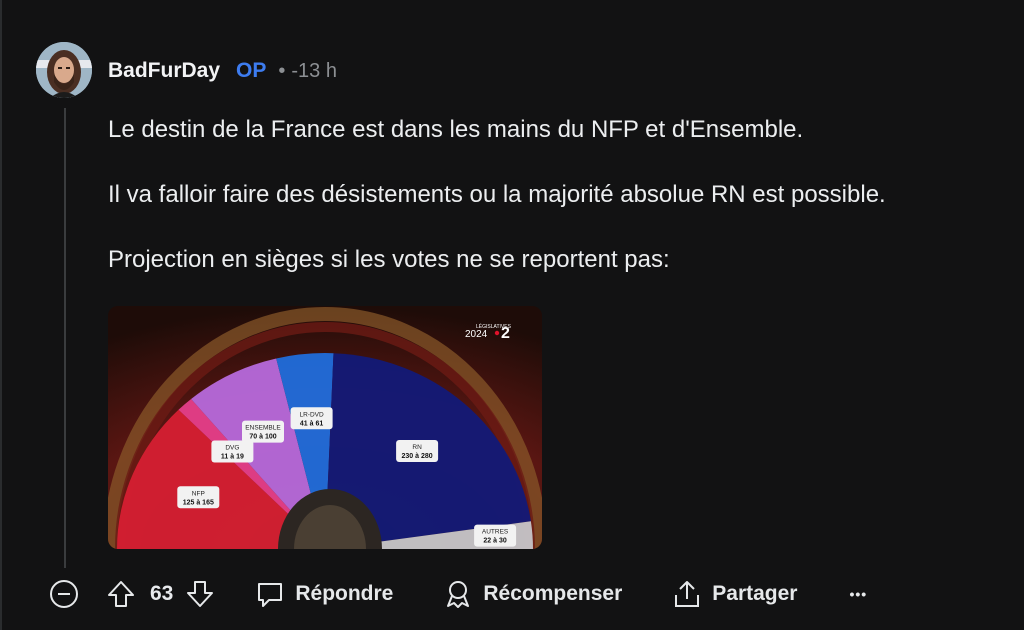  I want to click on thread-line, so click(65, 338).